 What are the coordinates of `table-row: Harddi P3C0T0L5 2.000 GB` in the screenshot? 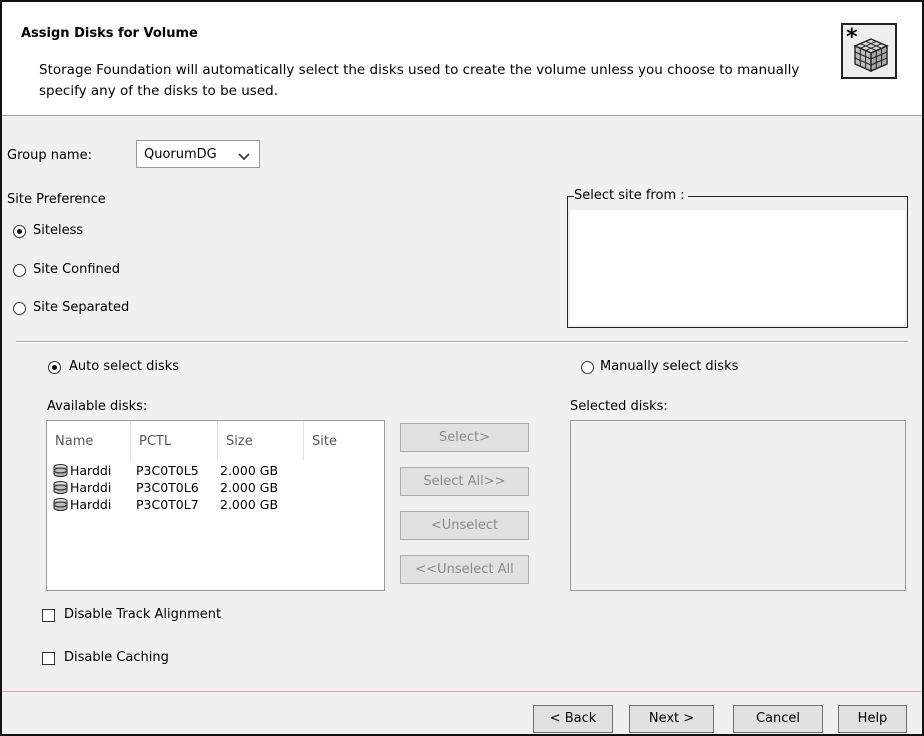 It's located at (215, 471).